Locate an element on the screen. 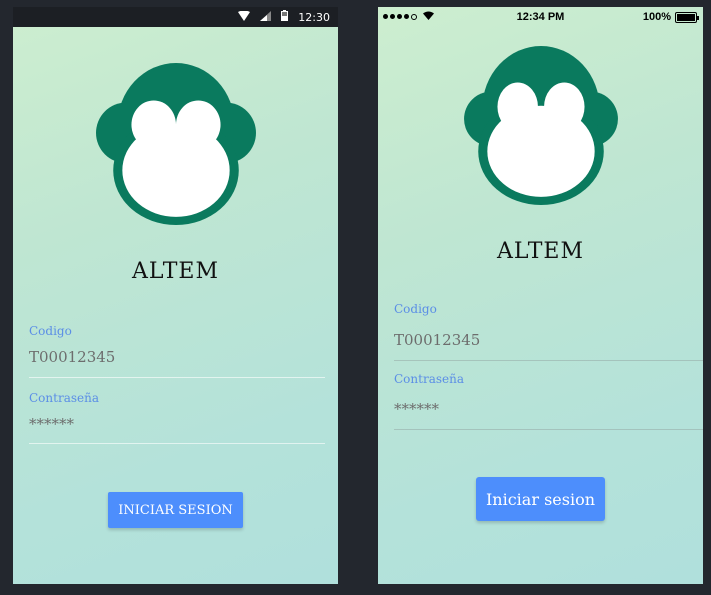  login-button: Iniciar sesion is located at coordinates (540, 499).